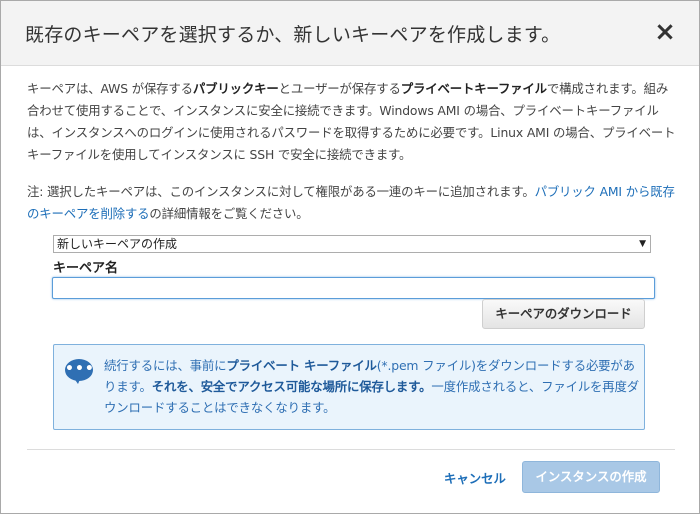  Describe the element at coordinates (352, 244) in the screenshot. I see `keypair-select: 新しいキーペアの作成 ▼` at that location.